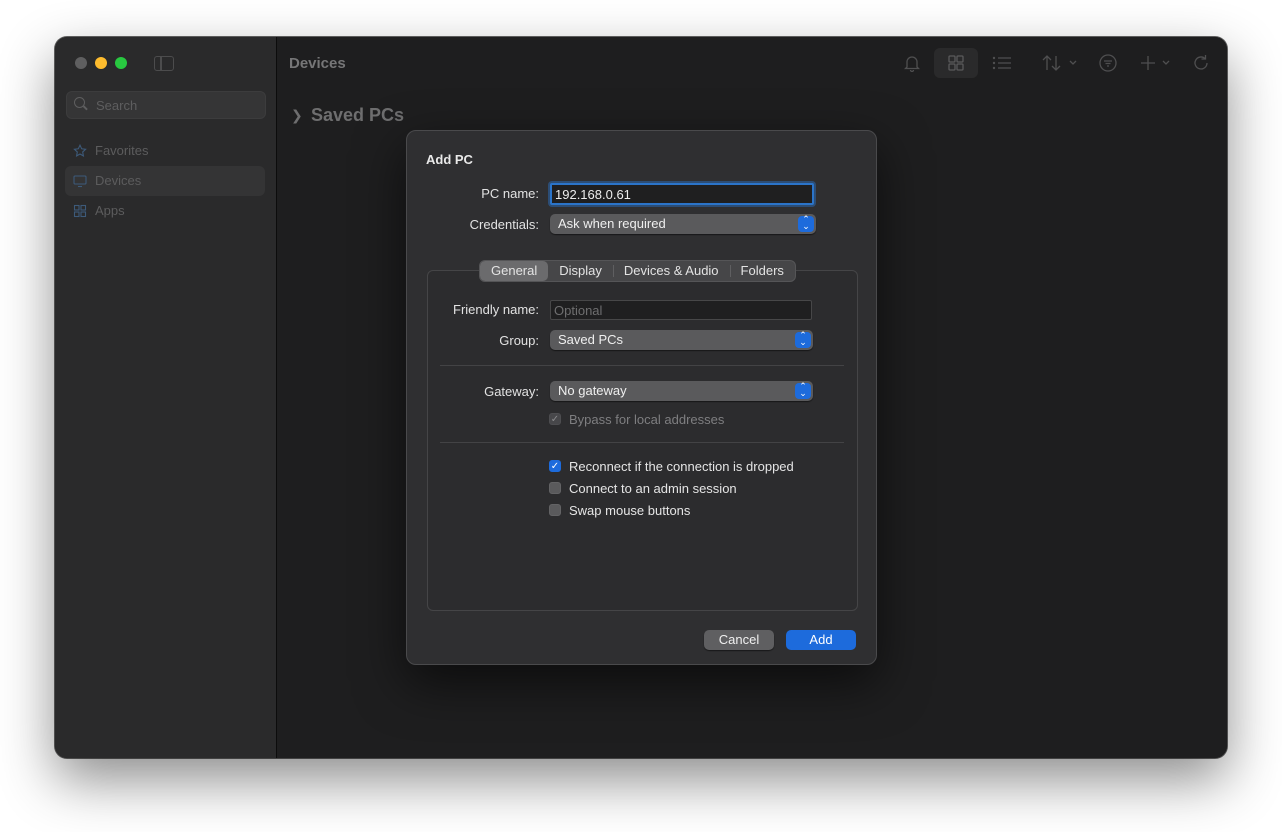 This screenshot has height=832, width=1282. What do you see at coordinates (629, 510) in the screenshot?
I see `swap-mouse-label: Swap mouse buttons` at bounding box center [629, 510].